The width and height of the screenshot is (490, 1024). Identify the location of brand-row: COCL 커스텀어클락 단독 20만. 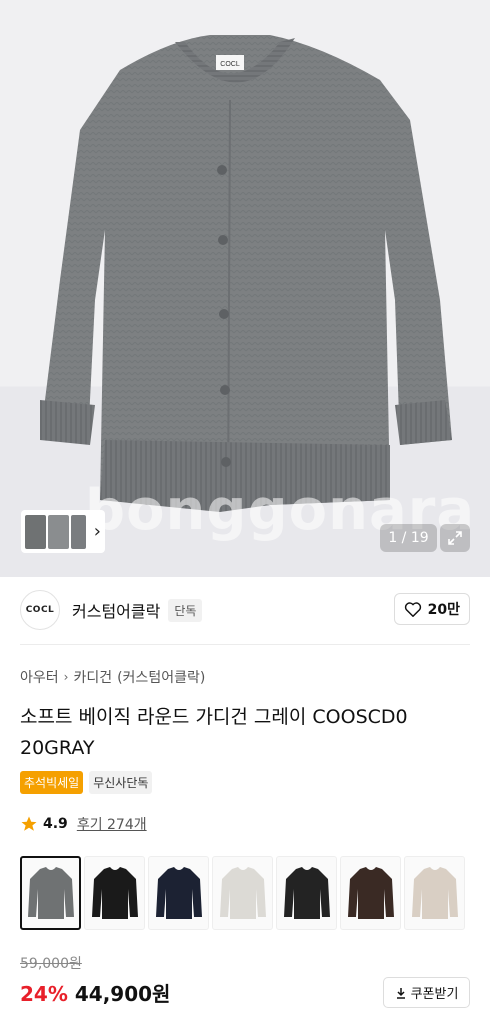
(245, 610).